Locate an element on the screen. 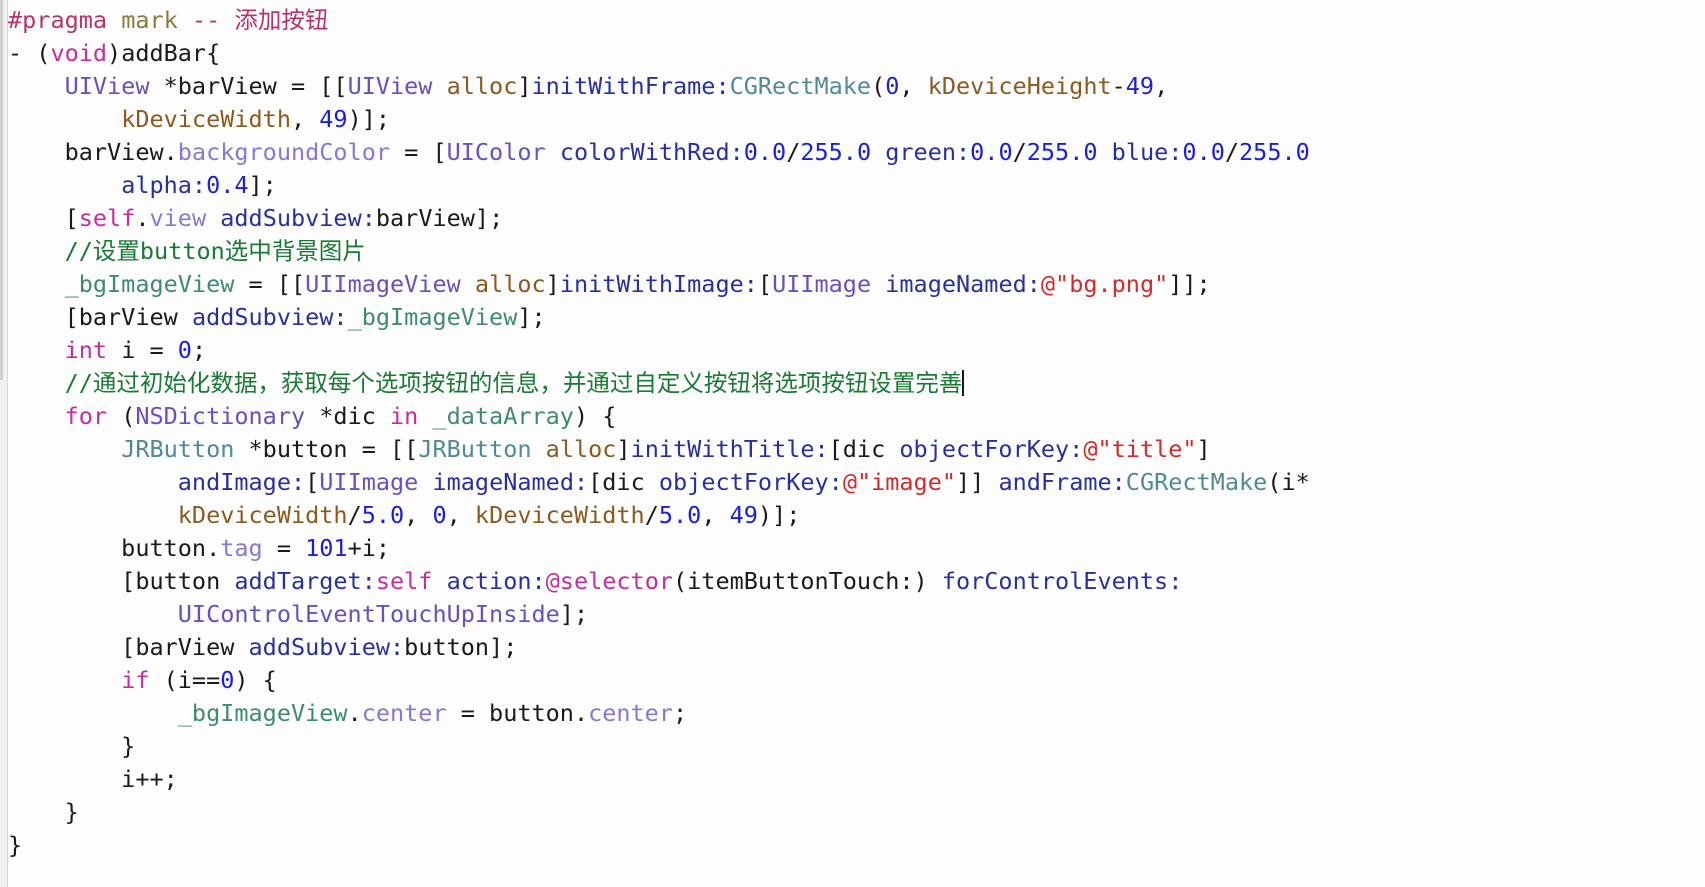 This screenshot has height=887, width=1705. code-token: initWithFrame: is located at coordinates (630, 86).